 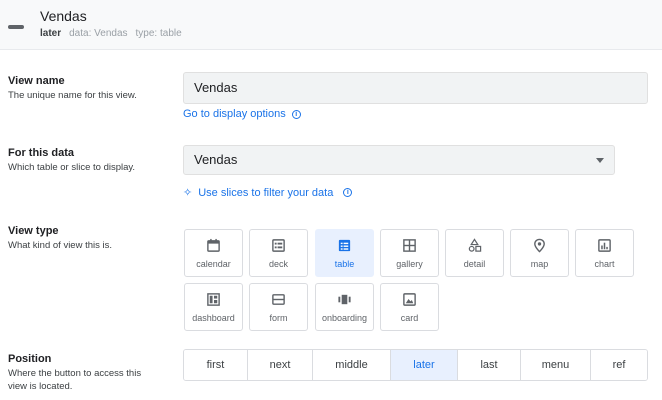 What do you see at coordinates (278, 307) in the screenshot?
I see `view-type-form: form` at bounding box center [278, 307].